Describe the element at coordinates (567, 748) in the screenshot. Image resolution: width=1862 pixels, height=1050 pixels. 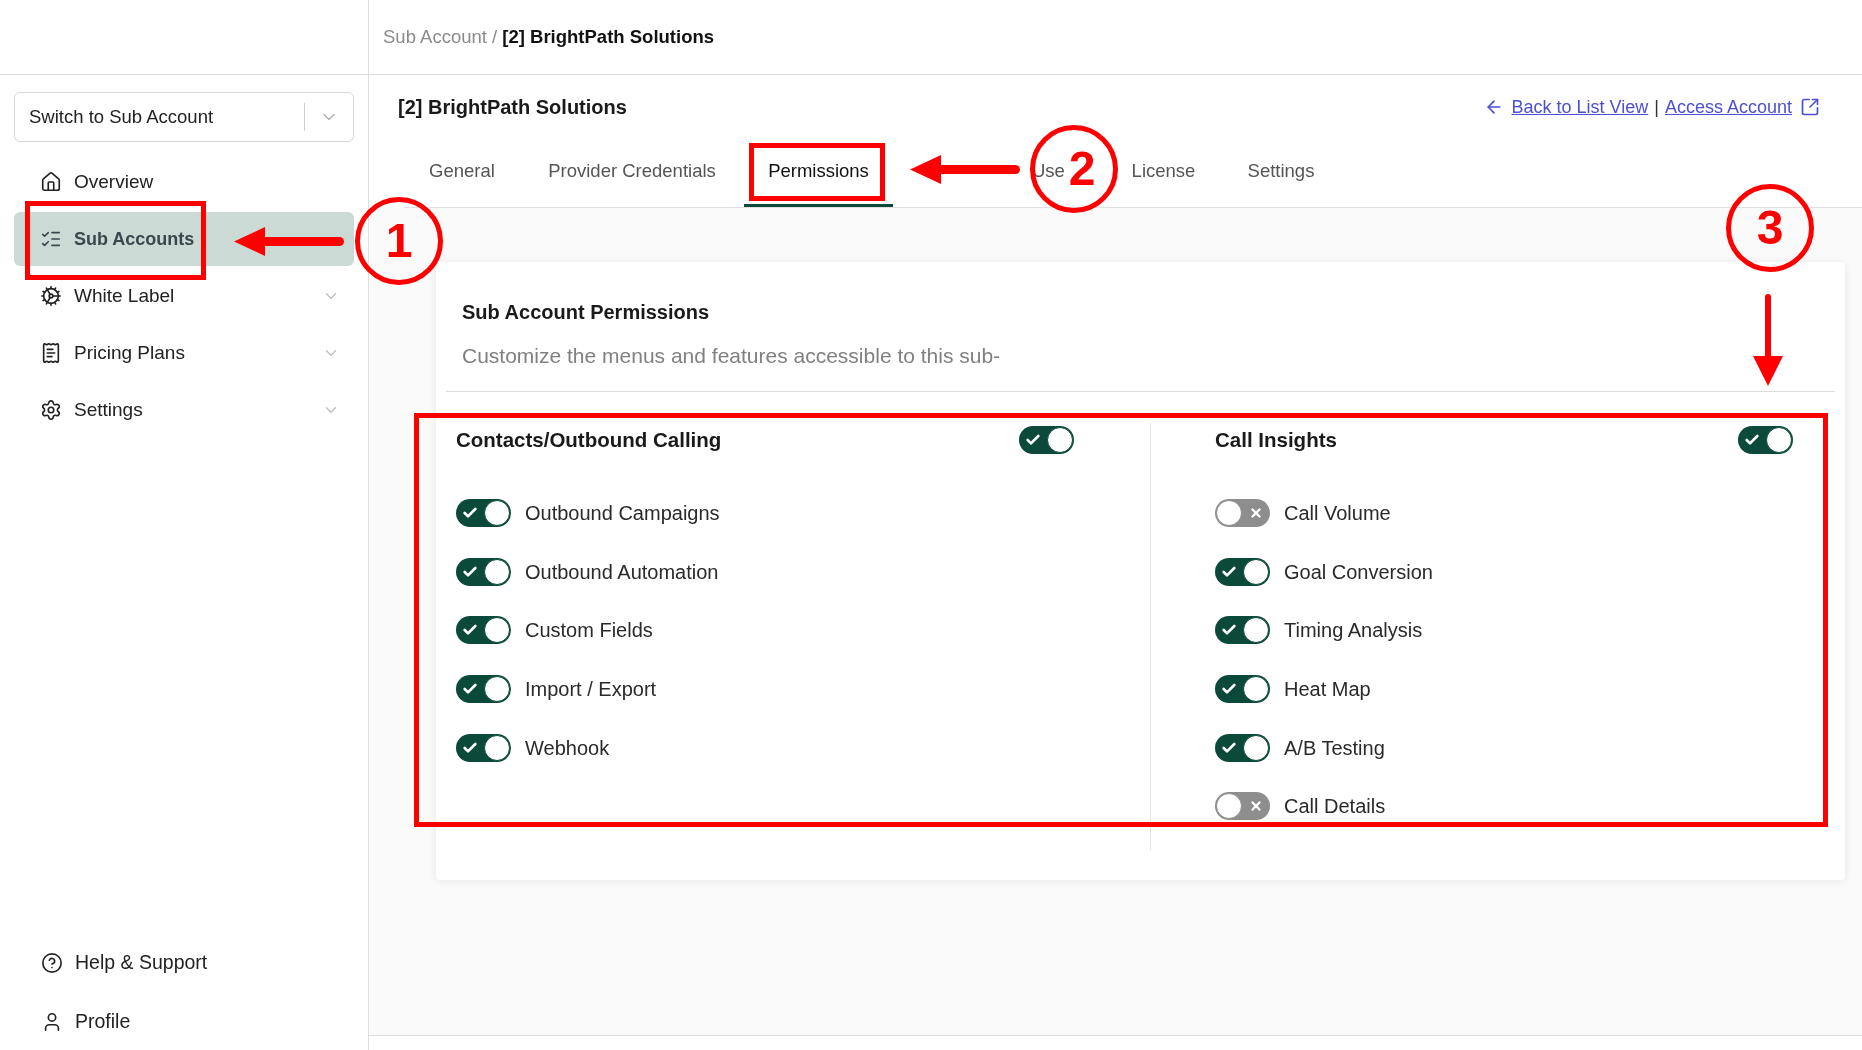
I see `permission-label: Webhook` at that location.